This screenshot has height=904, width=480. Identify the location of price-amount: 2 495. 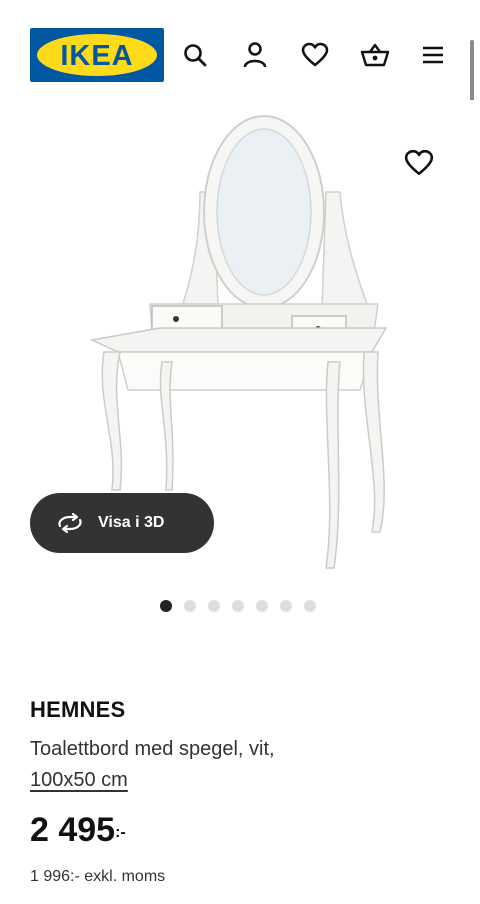
(73, 830).